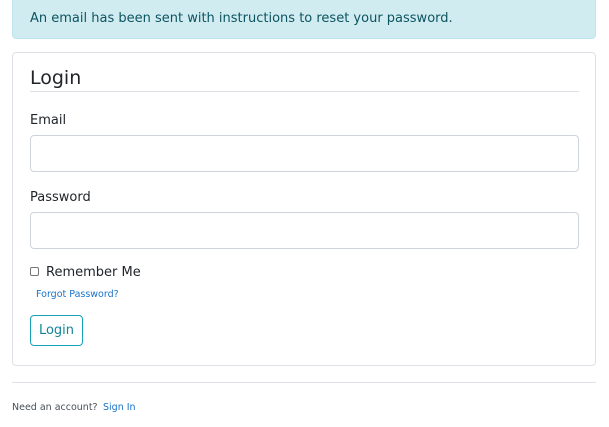 The width and height of the screenshot is (609, 427). What do you see at coordinates (77, 294) in the screenshot?
I see `forgot-password-link: Forgot Password?` at bounding box center [77, 294].